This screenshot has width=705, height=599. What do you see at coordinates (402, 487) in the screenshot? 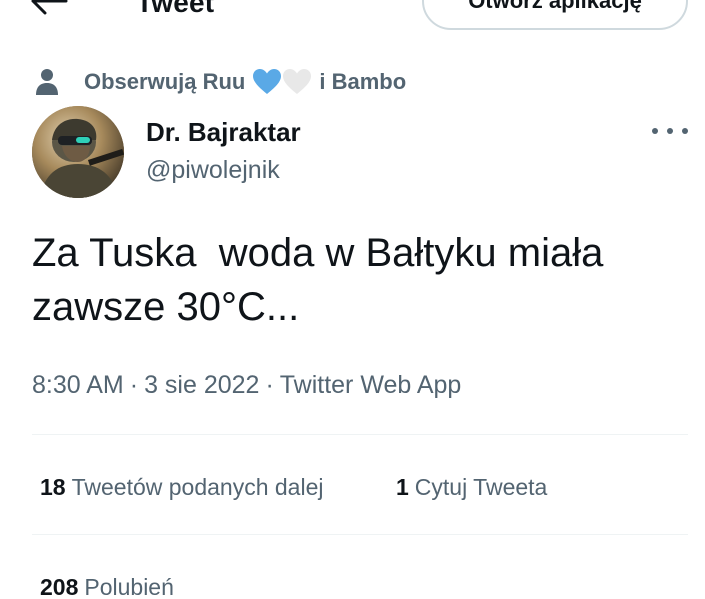
I see `quotes-count: 1` at bounding box center [402, 487].